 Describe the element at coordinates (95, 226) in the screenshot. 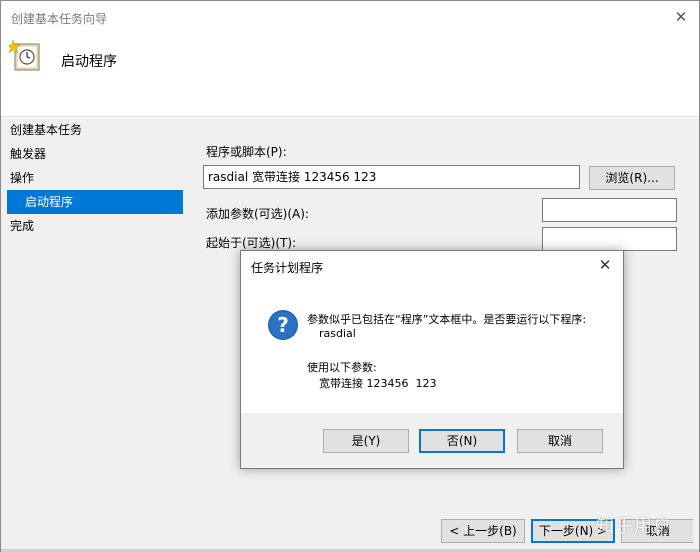

I see `nav-item-finish: 完成` at that location.